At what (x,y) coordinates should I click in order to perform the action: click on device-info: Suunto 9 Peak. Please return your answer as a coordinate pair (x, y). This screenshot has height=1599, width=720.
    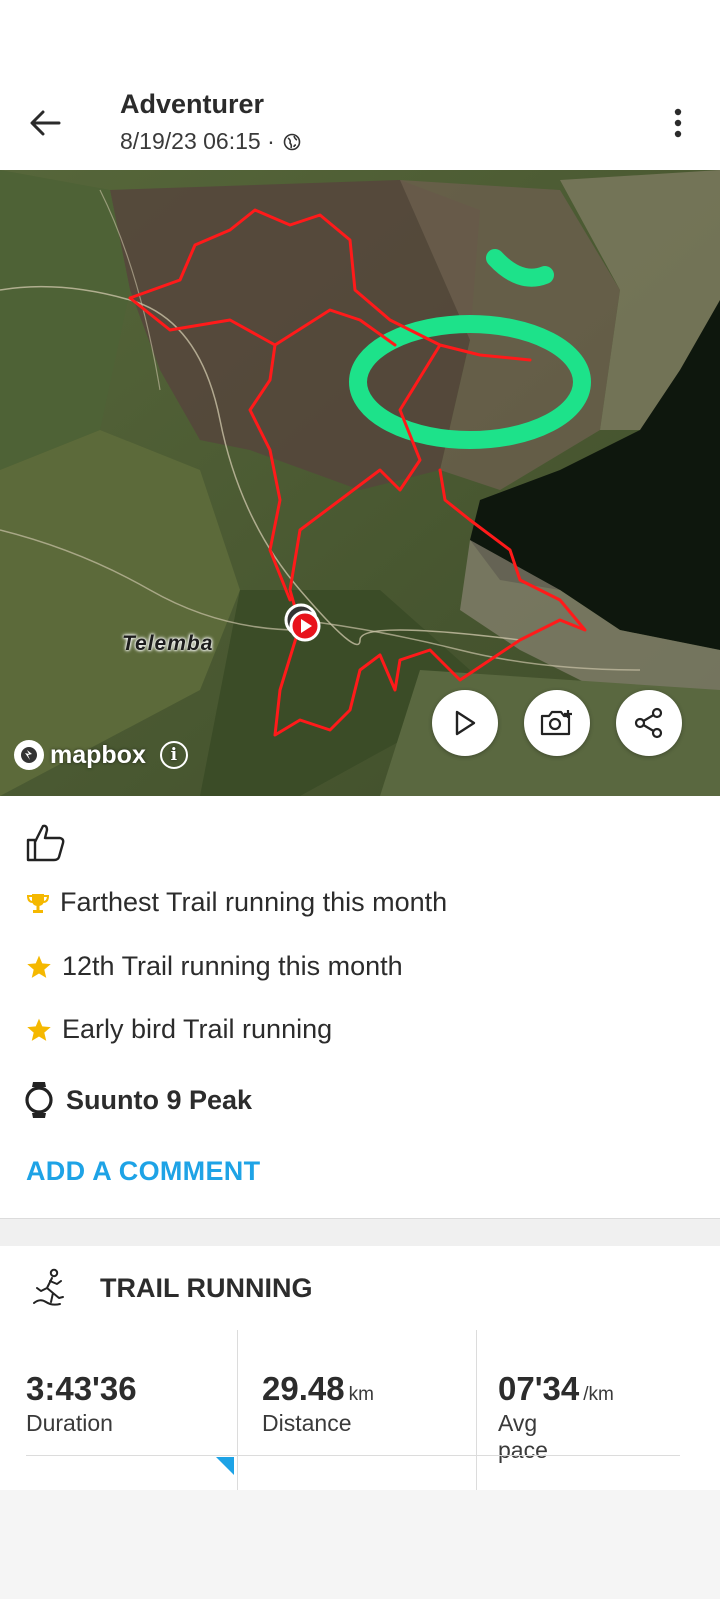
    Looking at the image, I should click on (138, 1100).